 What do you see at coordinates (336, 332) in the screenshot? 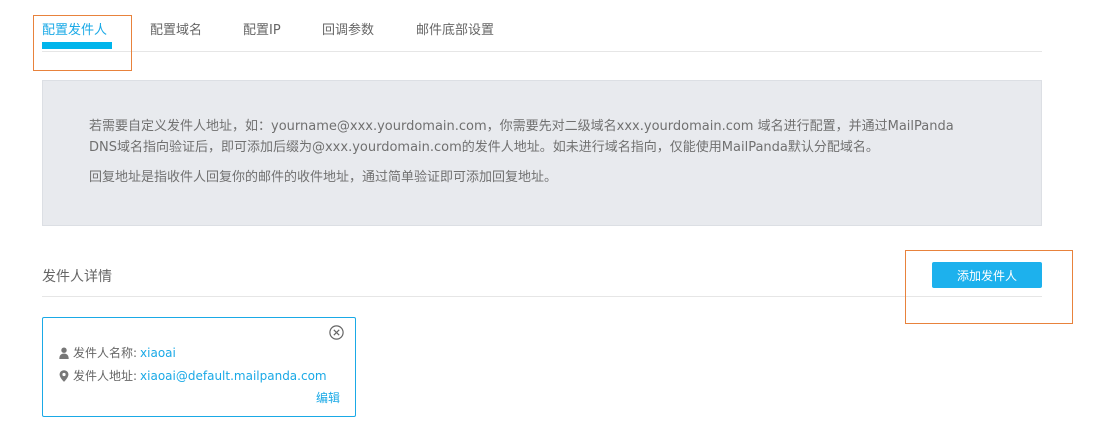
I see `close-circle-icon` at bounding box center [336, 332].